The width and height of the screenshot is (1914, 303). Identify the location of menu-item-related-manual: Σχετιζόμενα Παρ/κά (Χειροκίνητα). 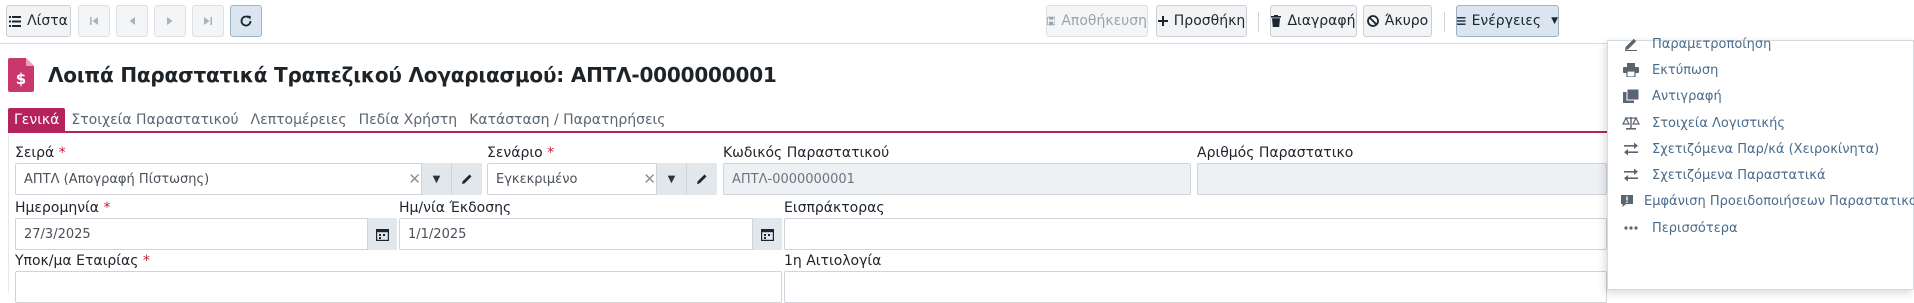
(1761, 149).